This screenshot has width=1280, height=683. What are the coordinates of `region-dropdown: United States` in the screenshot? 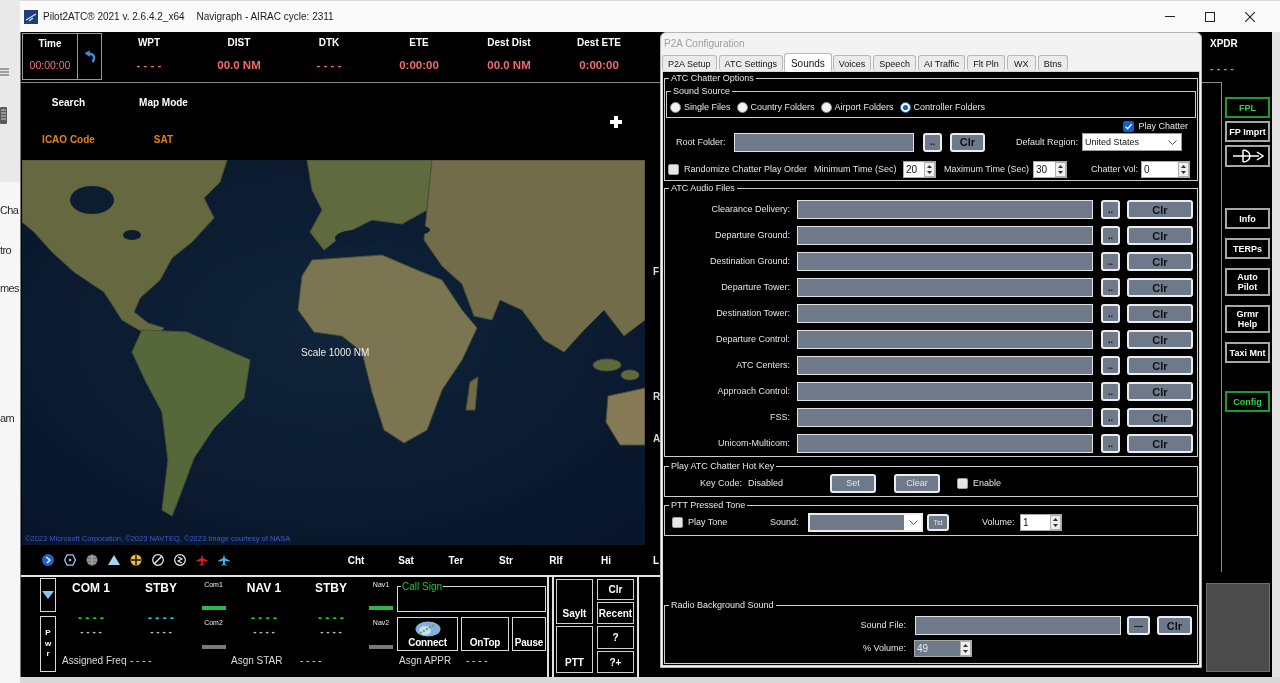 It's located at (1132, 142).